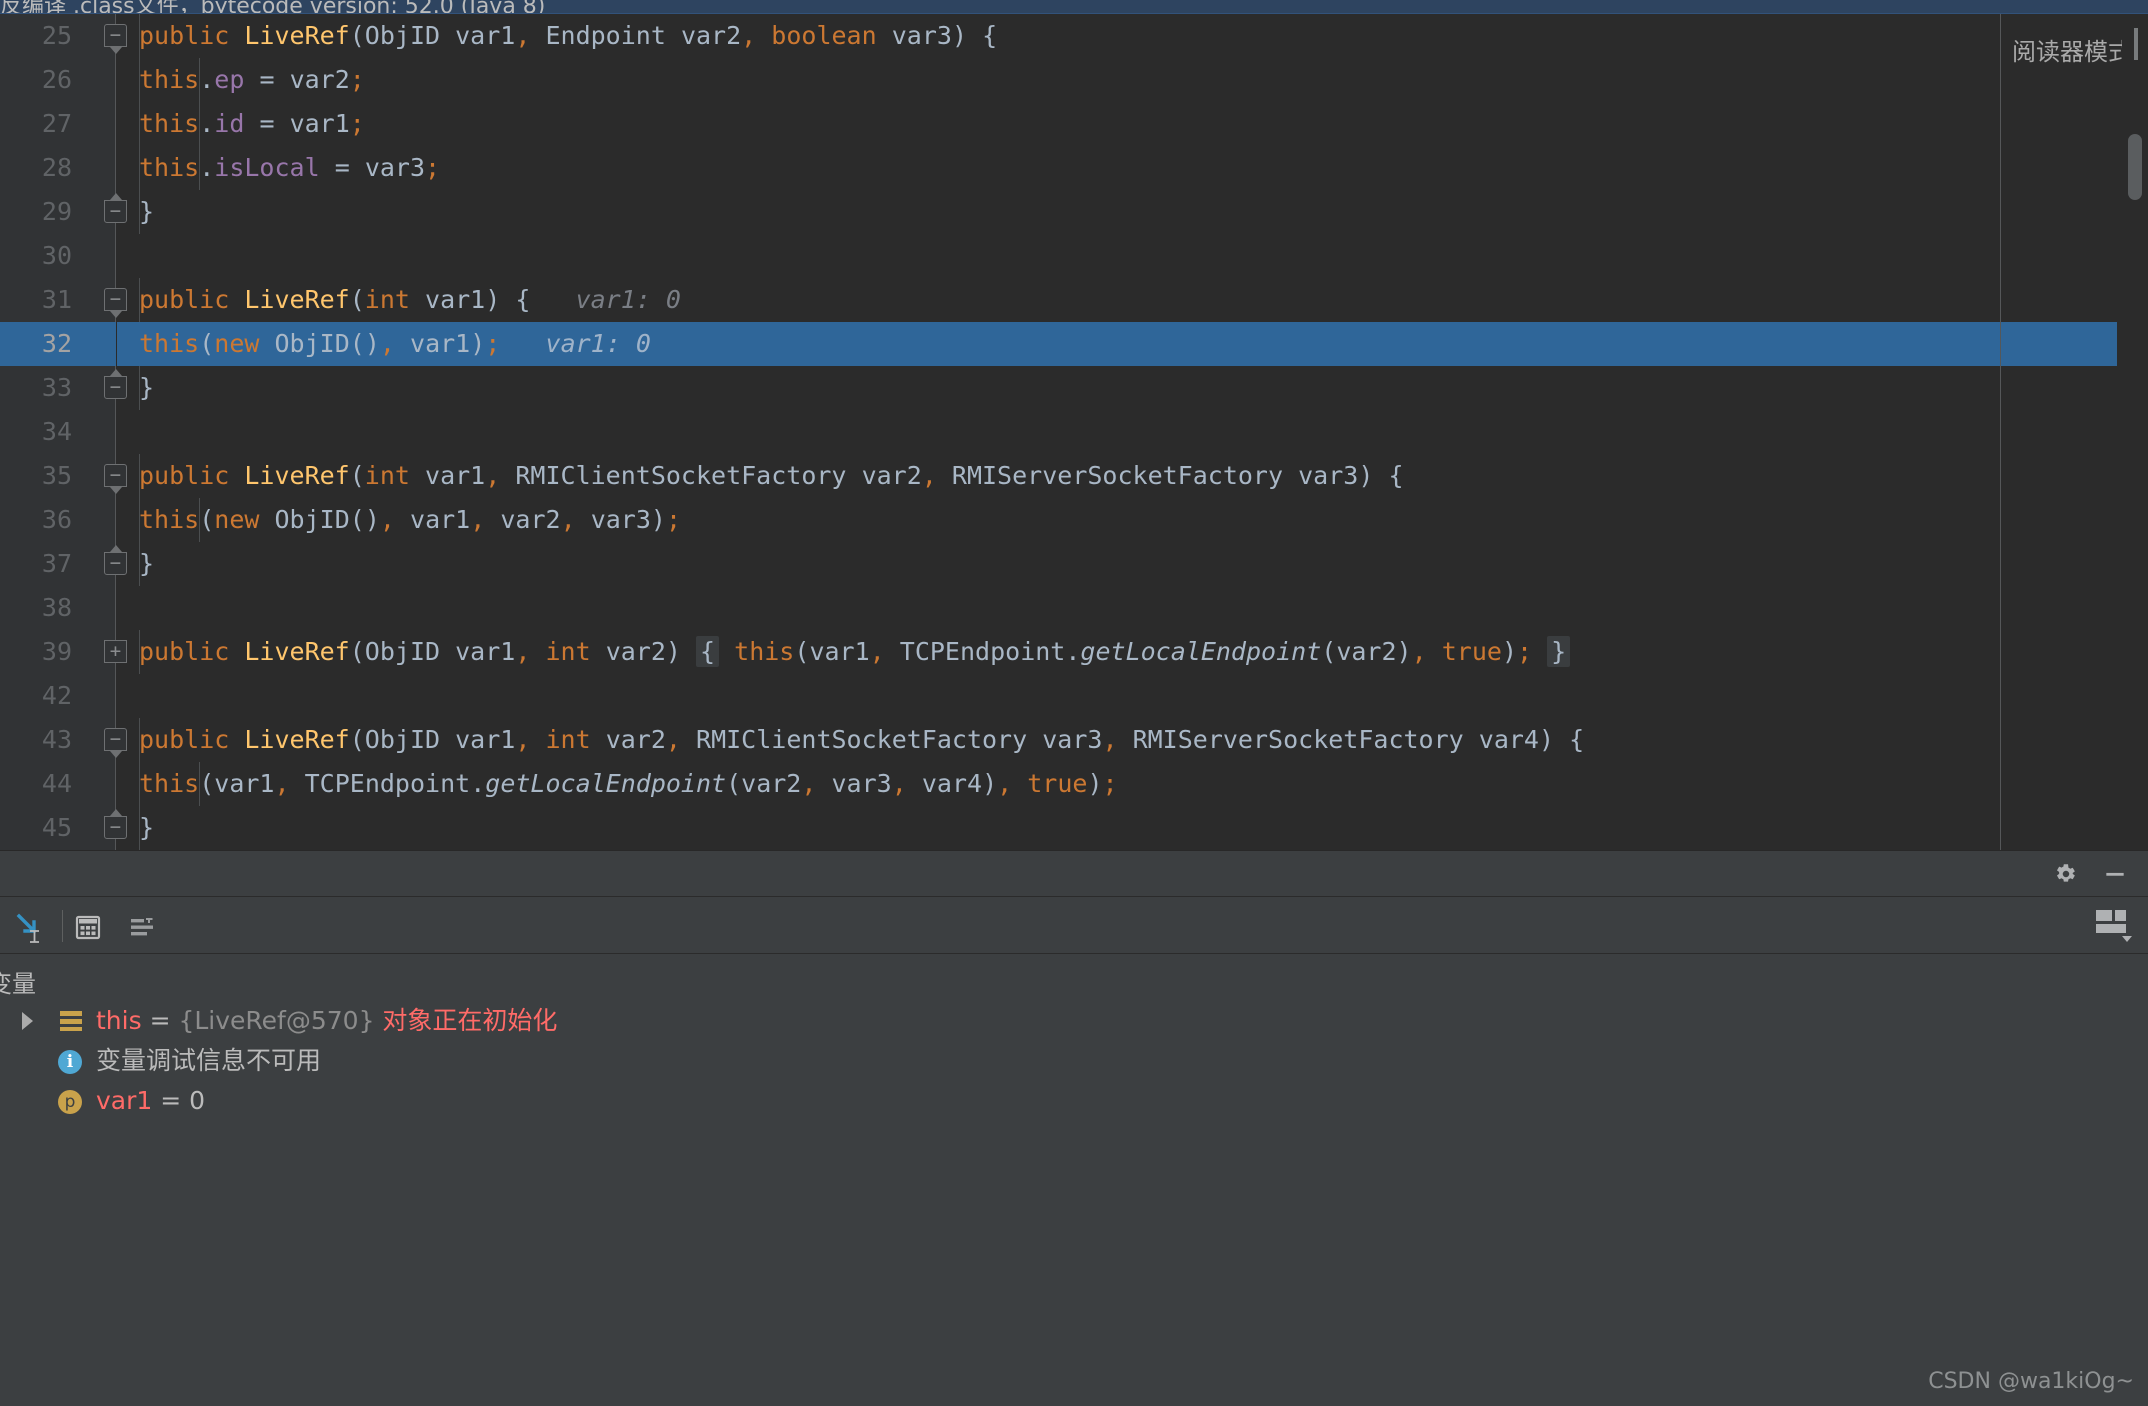 The width and height of the screenshot is (2148, 1406). Describe the element at coordinates (2136, 44) in the screenshot. I see `stripe-marker` at that location.